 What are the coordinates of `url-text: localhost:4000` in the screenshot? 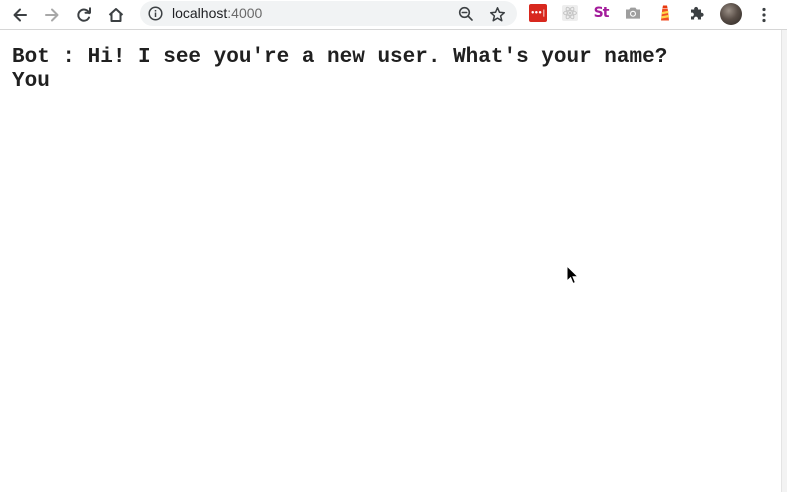 It's located at (217, 13).